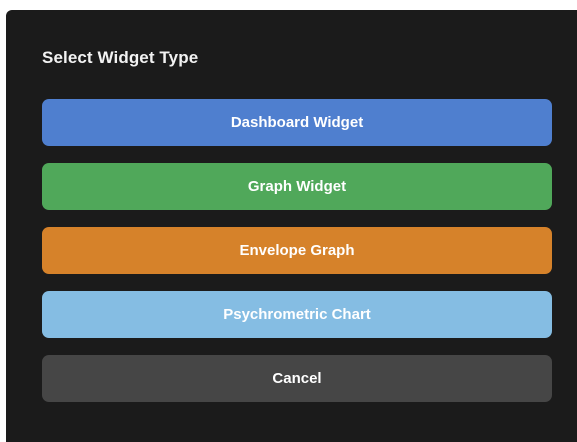 The width and height of the screenshot is (577, 442). I want to click on envelope-graph-button: Envelope Graph, so click(297, 250).